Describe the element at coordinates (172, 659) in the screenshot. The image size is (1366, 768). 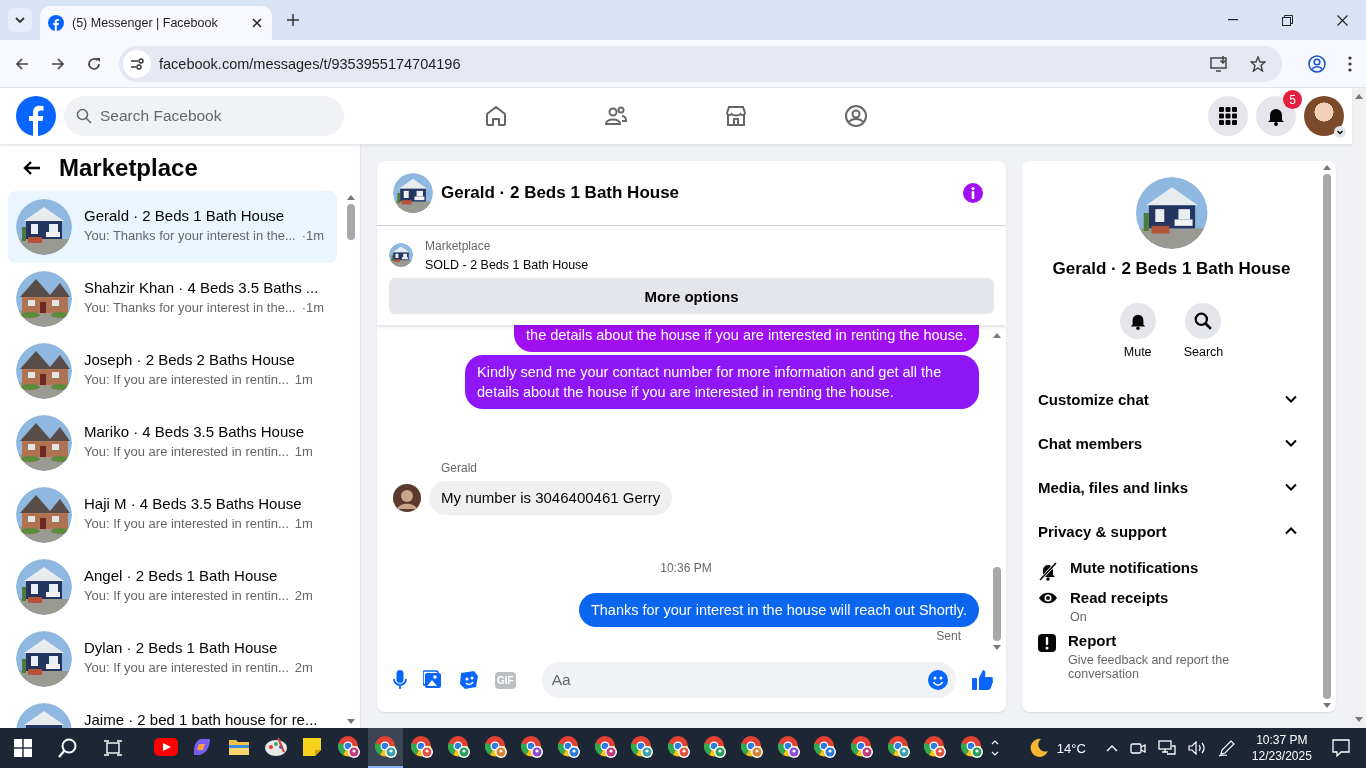
I see `conversation-item: Dylan · 2 Beds 1 Bath House You: If you are interested in rentin... 2m` at that location.